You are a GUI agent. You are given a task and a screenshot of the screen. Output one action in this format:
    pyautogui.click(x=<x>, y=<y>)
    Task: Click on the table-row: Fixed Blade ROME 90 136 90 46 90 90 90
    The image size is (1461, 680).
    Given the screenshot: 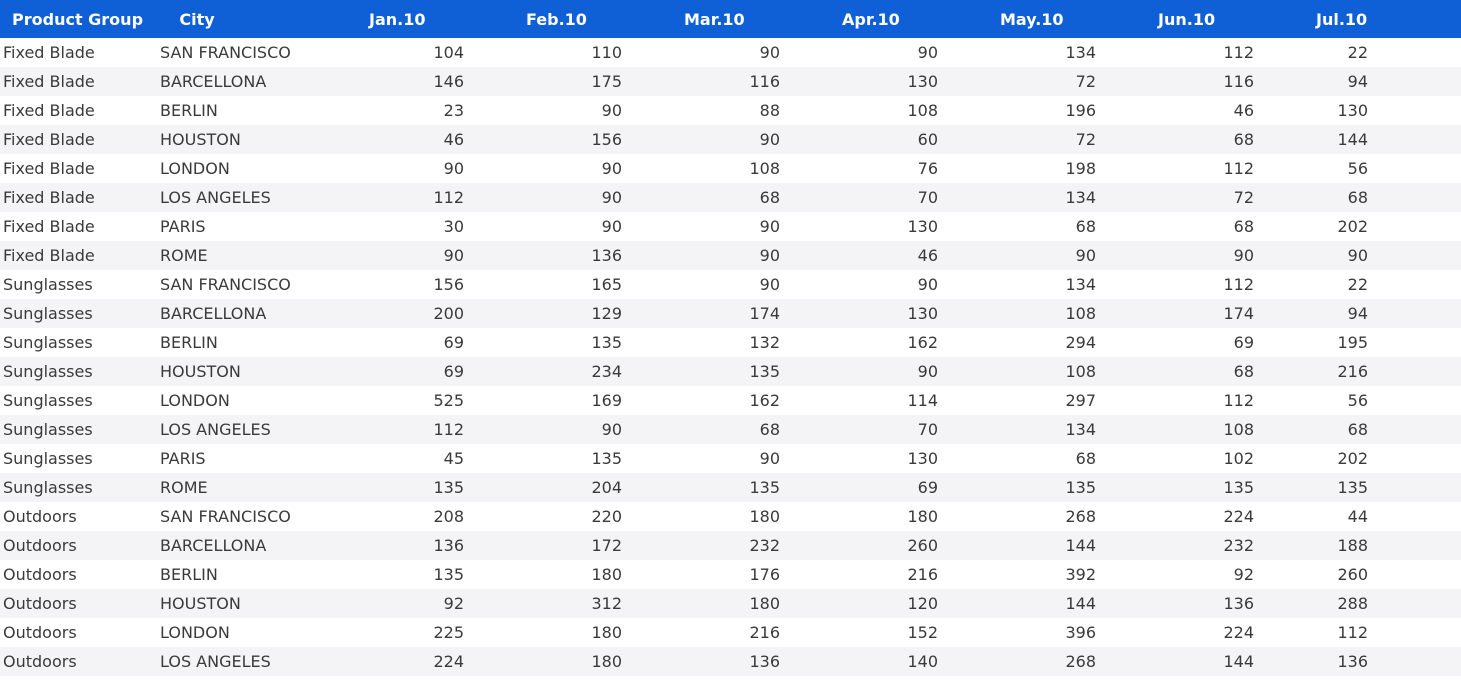 What is the action you would take?
    pyautogui.click(x=730, y=255)
    